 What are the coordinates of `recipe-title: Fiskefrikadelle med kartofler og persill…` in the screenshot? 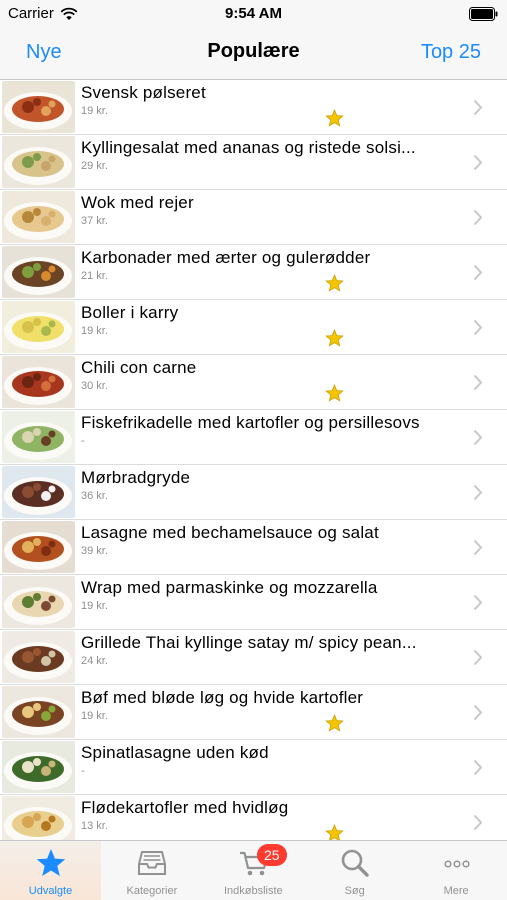 It's located at (250, 422).